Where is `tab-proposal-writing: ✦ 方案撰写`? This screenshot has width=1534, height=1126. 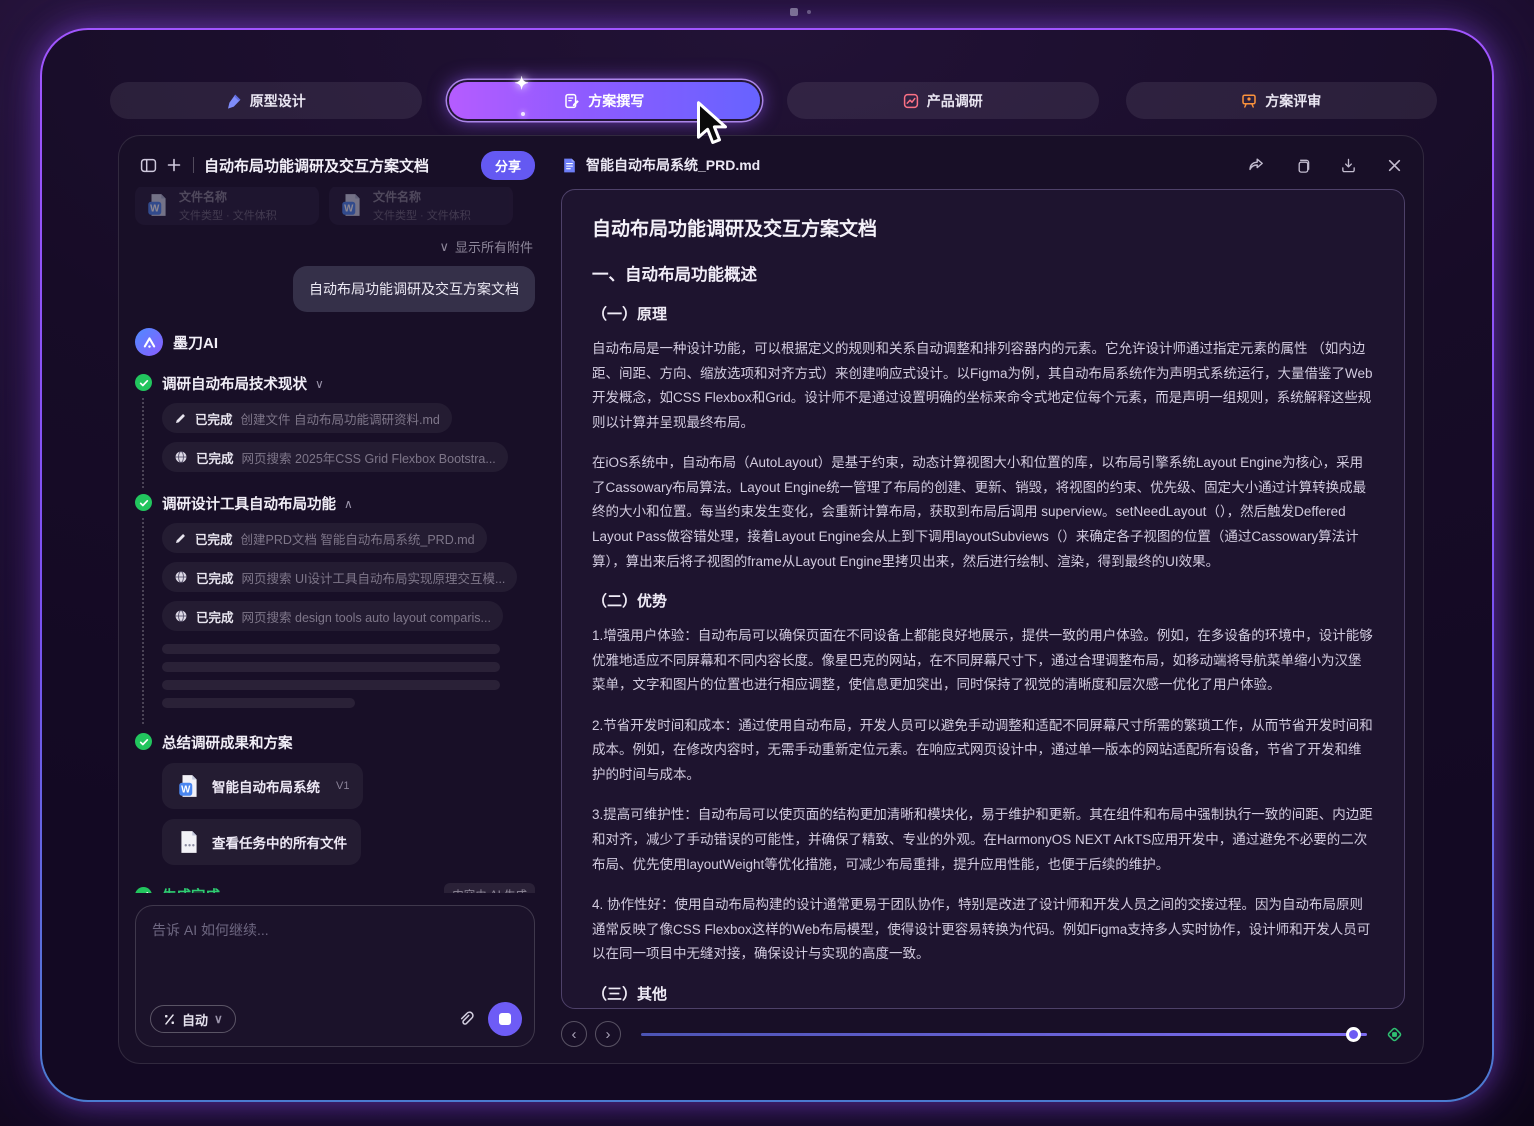 tab-proposal-writing: ✦ 方案撰写 is located at coordinates (604, 96).